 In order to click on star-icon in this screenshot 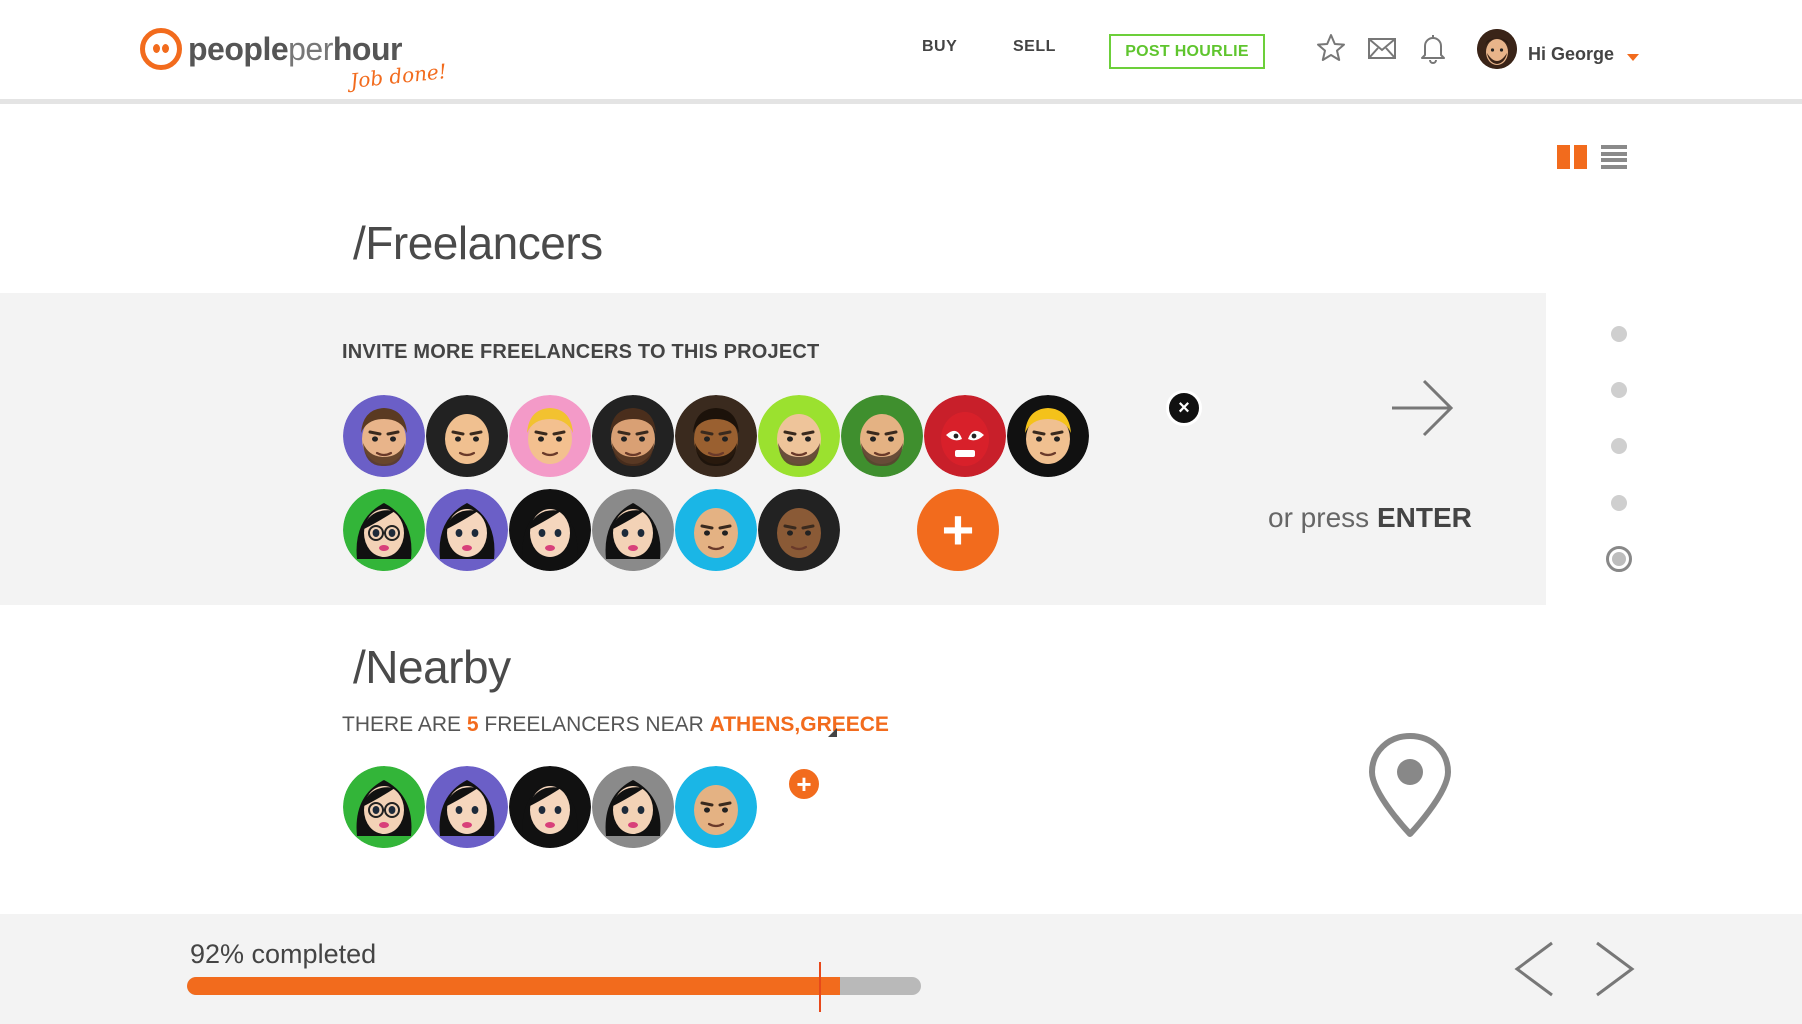, I will do `click(1331, 48)`.